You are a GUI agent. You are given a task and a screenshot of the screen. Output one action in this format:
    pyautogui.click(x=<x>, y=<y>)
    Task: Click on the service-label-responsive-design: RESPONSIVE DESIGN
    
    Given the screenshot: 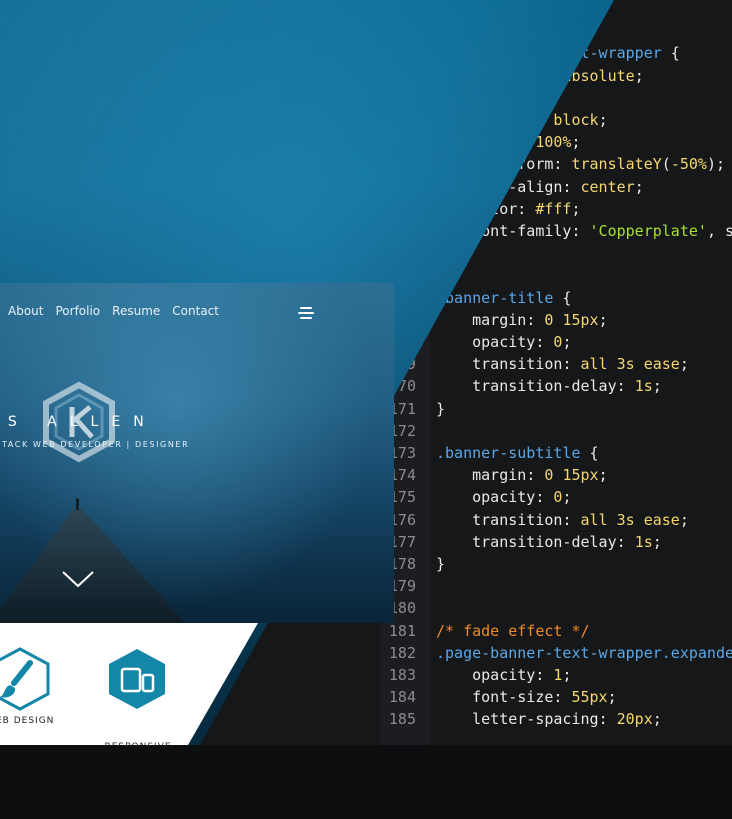 What is the action you would take?
    pyautogui.click(x=138, y=753)
    